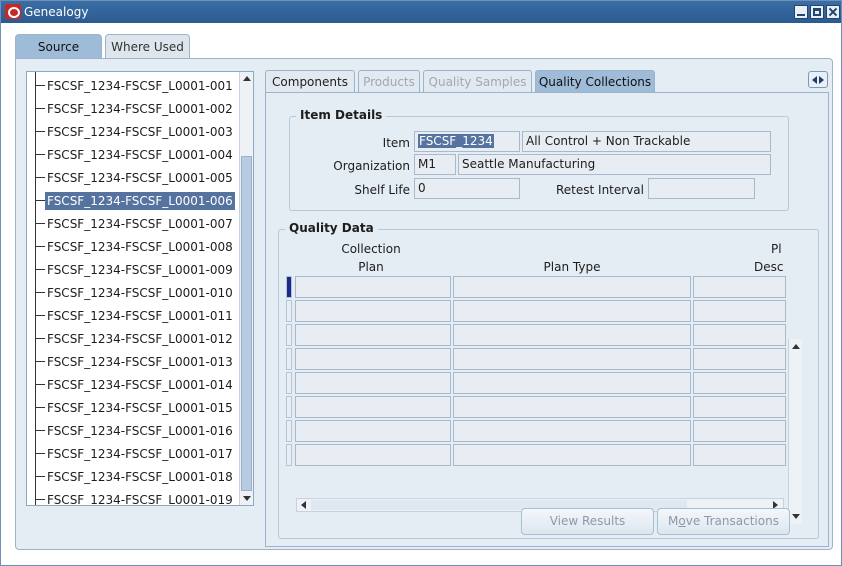 This screenshot has height=566, width=842. What do you see at coordinates (133, 177) in the screenshot?
I see `tree-item: FSCSF_1234-FSCSF_L0001-005` at bounding box center [133, 177].